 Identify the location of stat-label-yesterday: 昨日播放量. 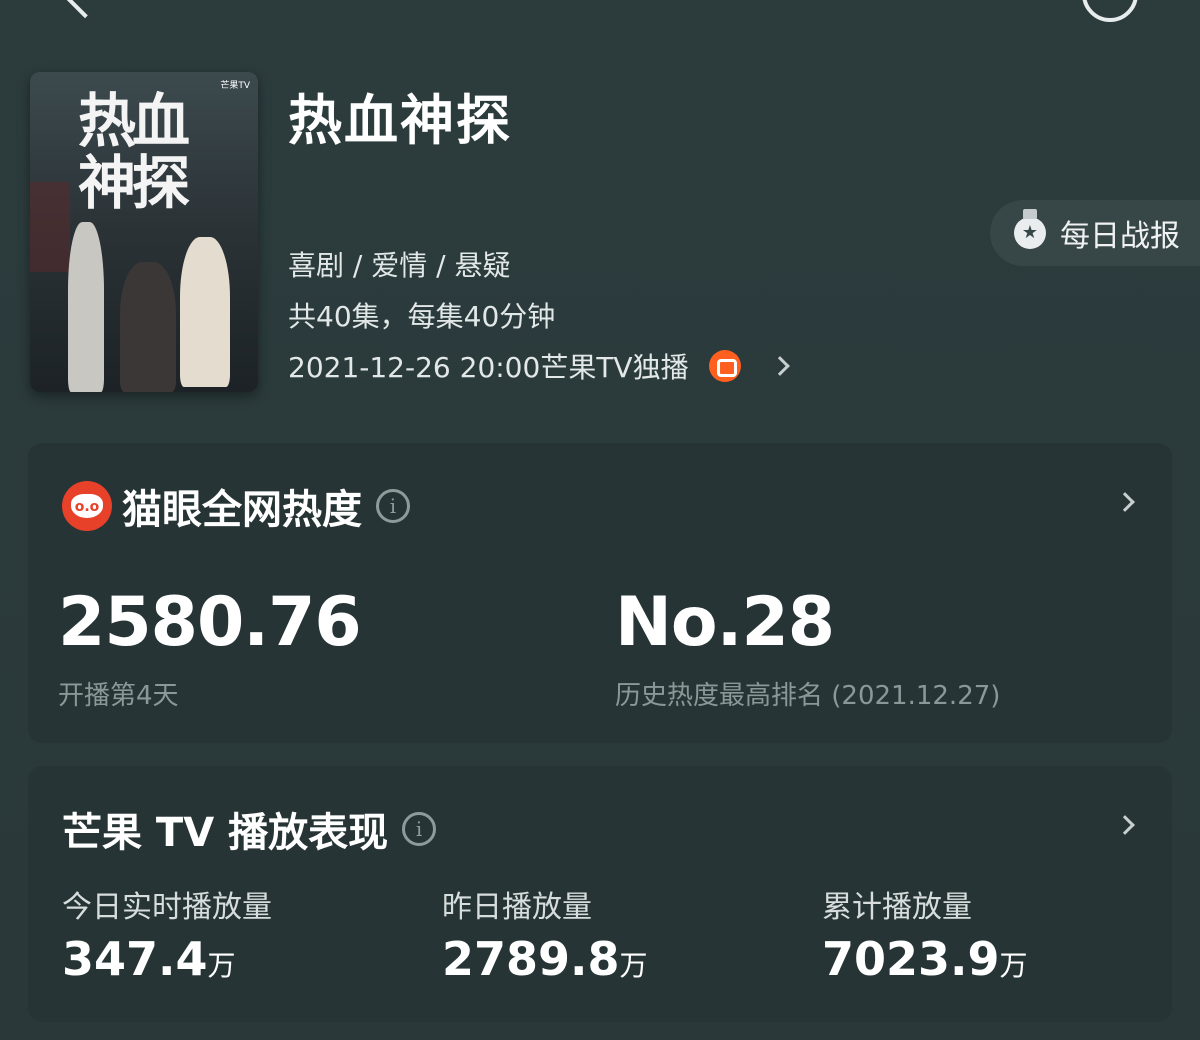
(517, 907).